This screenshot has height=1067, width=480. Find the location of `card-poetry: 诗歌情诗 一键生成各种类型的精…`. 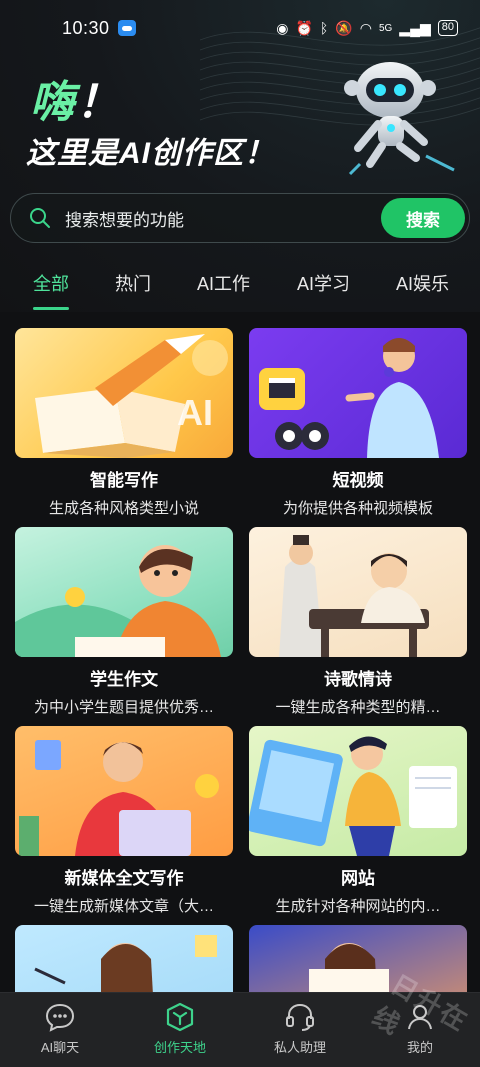

card-poetry: 诗歌情诗 一键生成各种类型的精… is located at coordinates (358, 622).